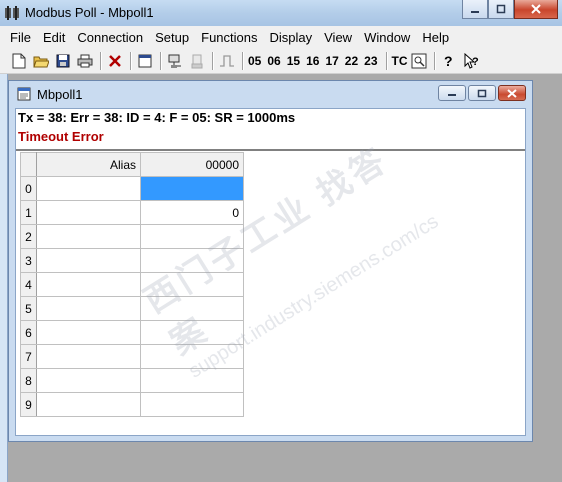 This screenshot has height=482, width=562. What do you see at coordinates (351, 61) in the screenshot?
I see `function-22-button: 22` at bounding box center [351, 61].